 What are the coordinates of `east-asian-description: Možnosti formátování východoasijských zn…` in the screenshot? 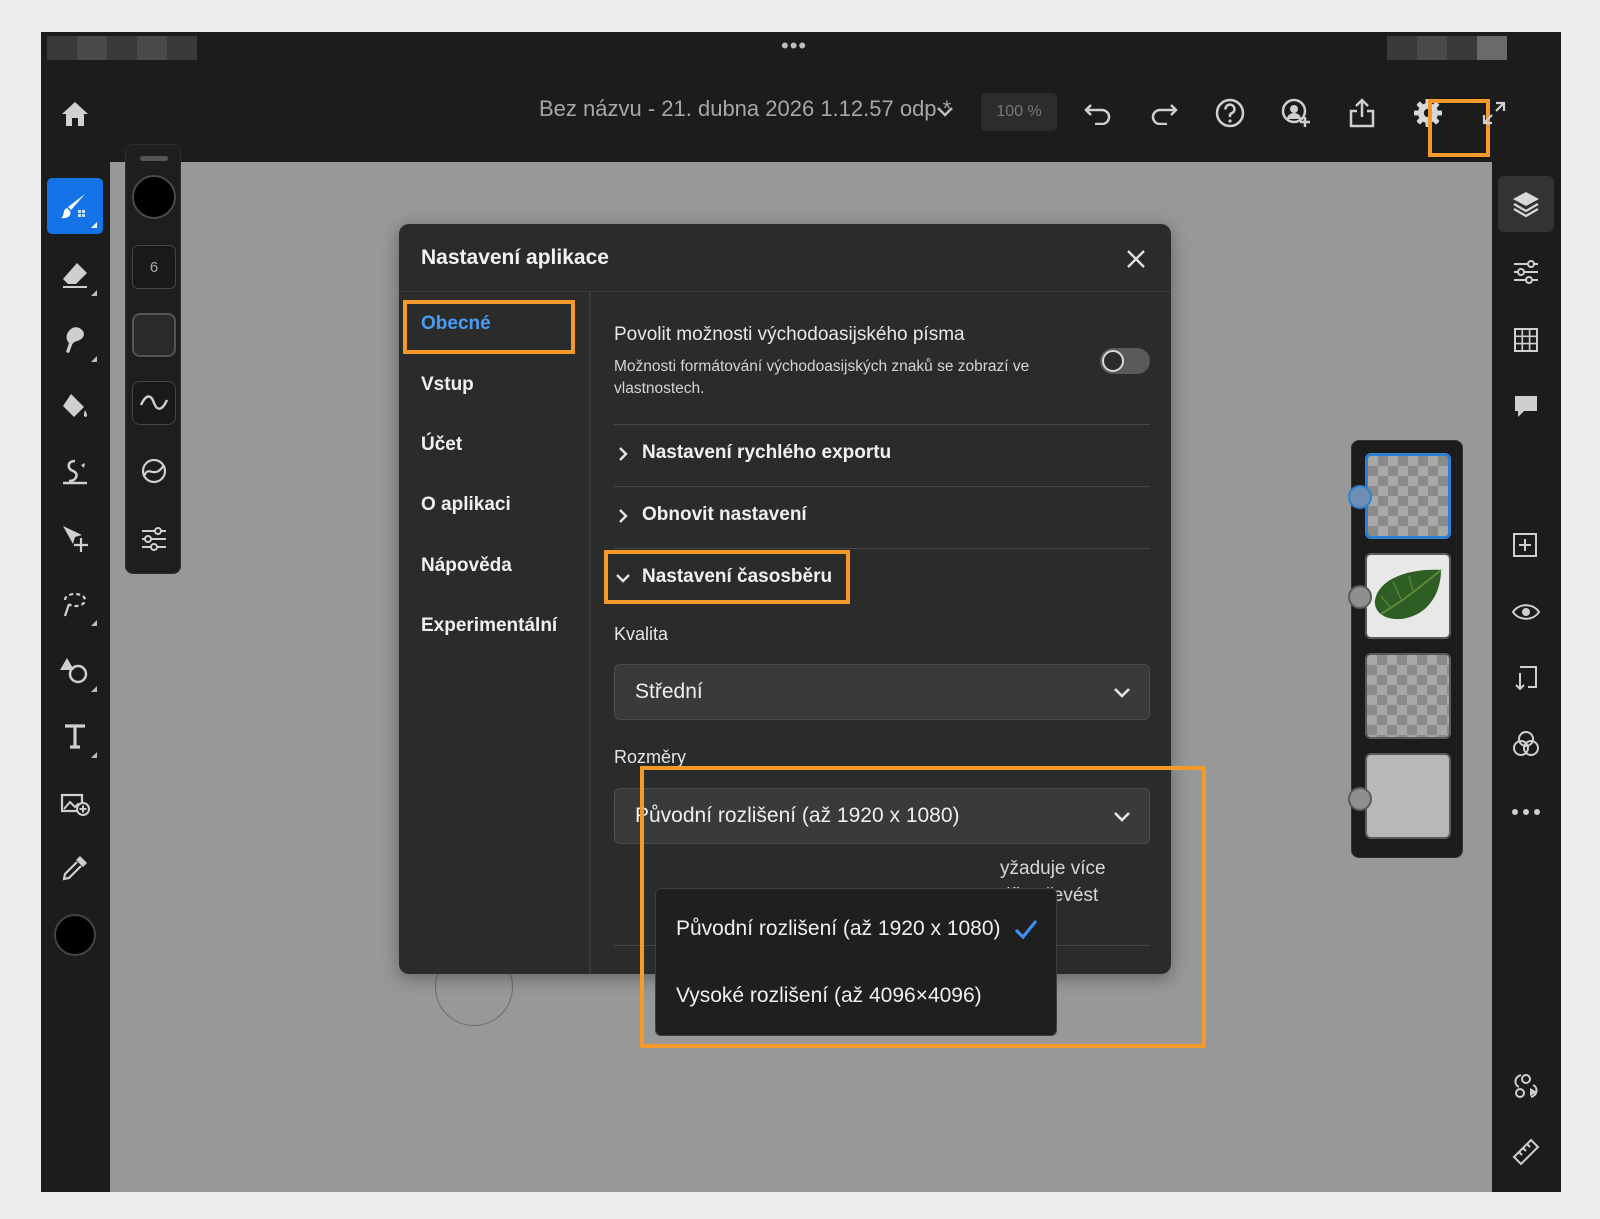 It's located at (822, 377).